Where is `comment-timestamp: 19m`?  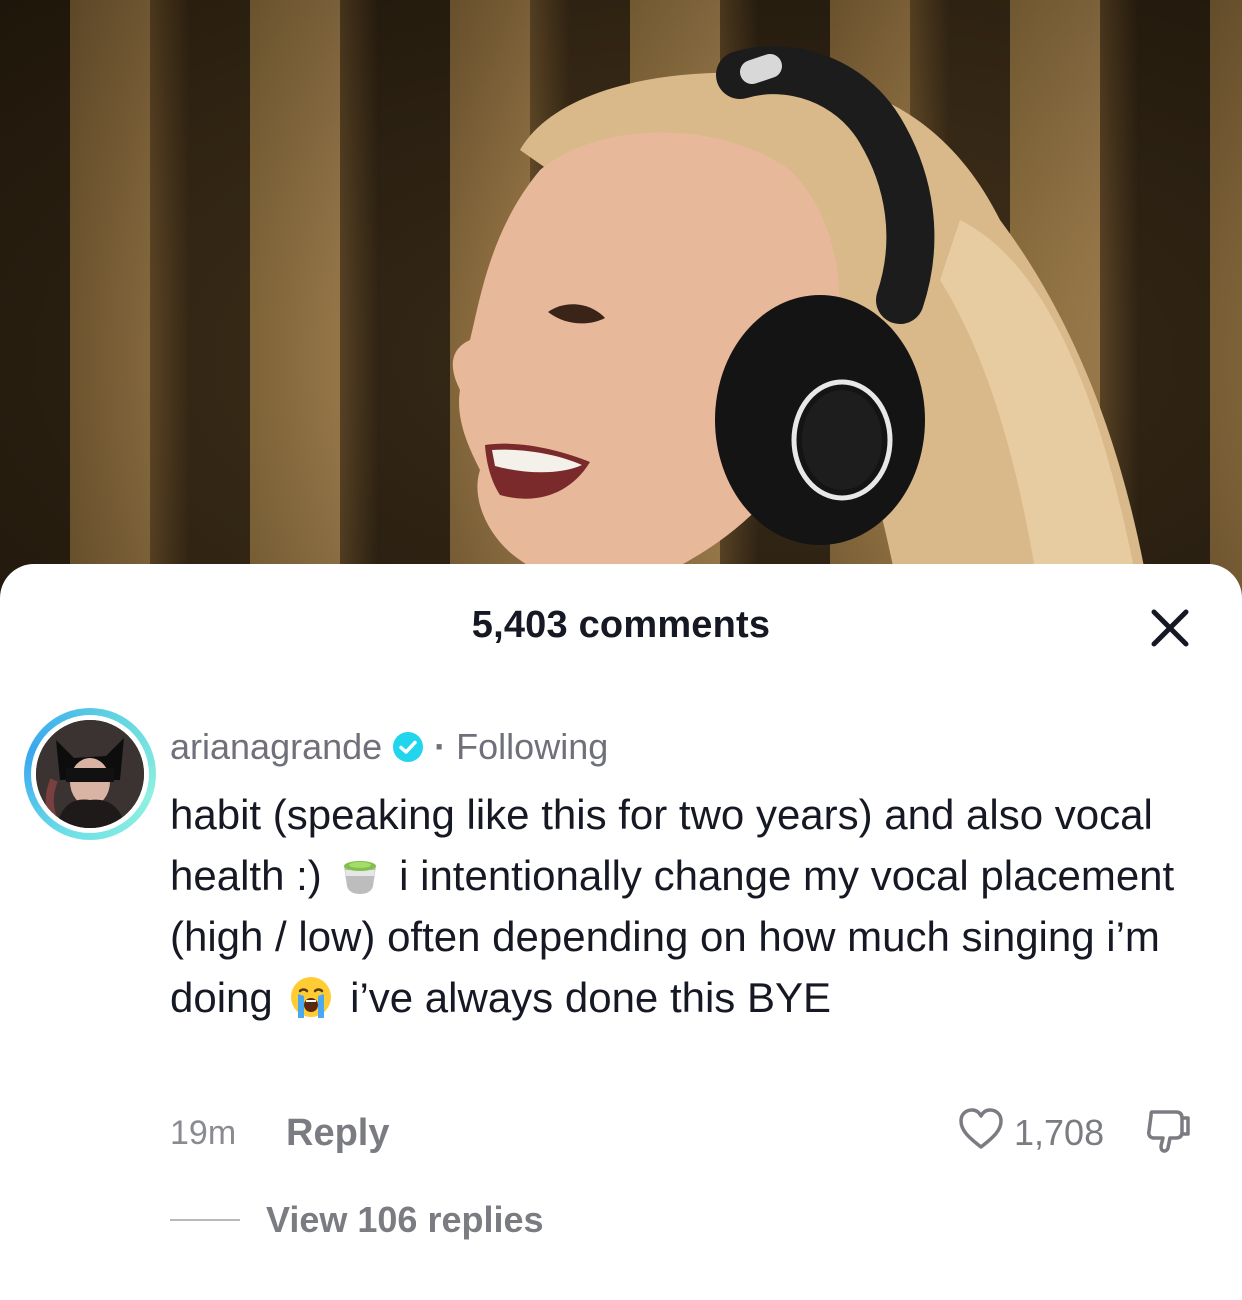
comment-timestamp: 19m is located at coordinates (203, 1133).